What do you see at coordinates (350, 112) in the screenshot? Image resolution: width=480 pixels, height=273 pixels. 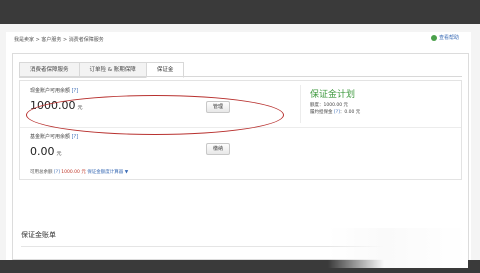 I see `frozen-value: ：0.00 元` at bounding box center [350, 112].